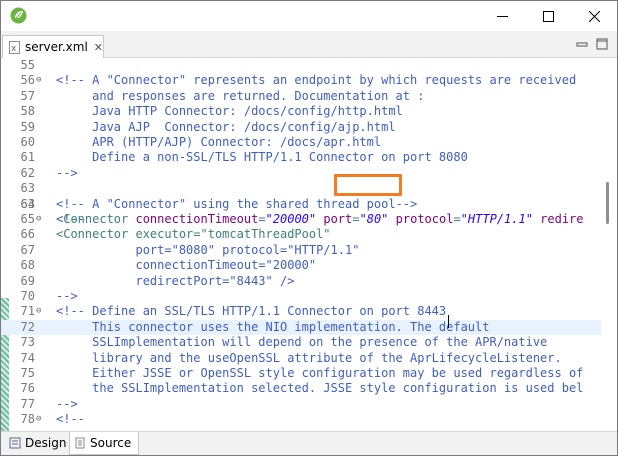 This screenshot has width=618, height=456. What do you see at coordinates (374, 219) in the screenshot?
I see `val-port: "80"` at bounding box center [374, 219].